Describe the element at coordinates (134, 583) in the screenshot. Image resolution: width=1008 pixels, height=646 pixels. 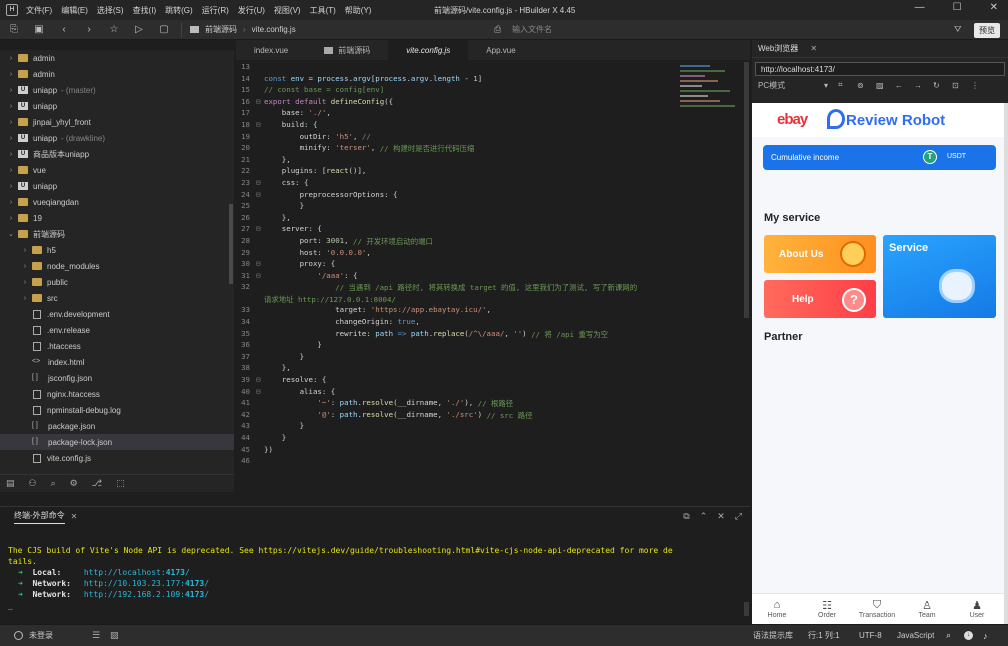
I see `server-url: http://10.103.23.177:` at that location.